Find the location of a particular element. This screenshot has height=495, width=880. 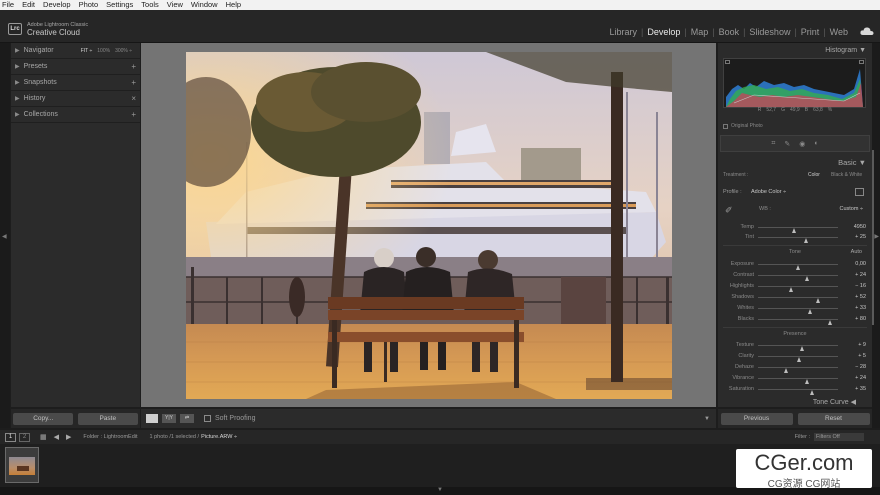

collections-header: ▶ Collections + is located at coordinates (75, 115).